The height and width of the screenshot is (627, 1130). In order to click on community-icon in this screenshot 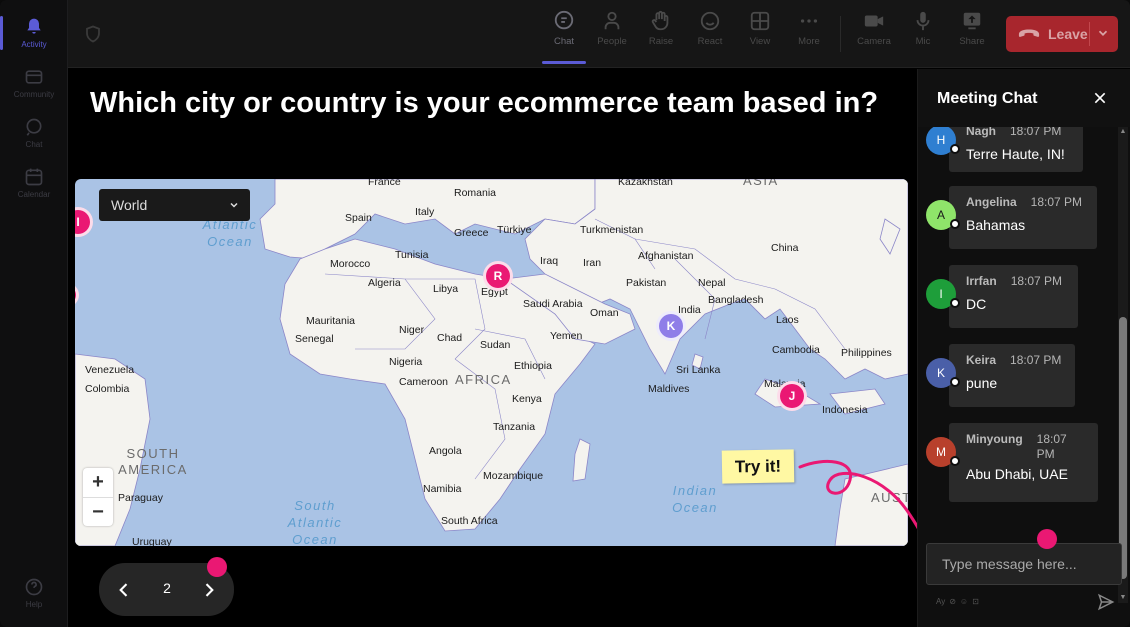, I will do `click(34, 77)`.